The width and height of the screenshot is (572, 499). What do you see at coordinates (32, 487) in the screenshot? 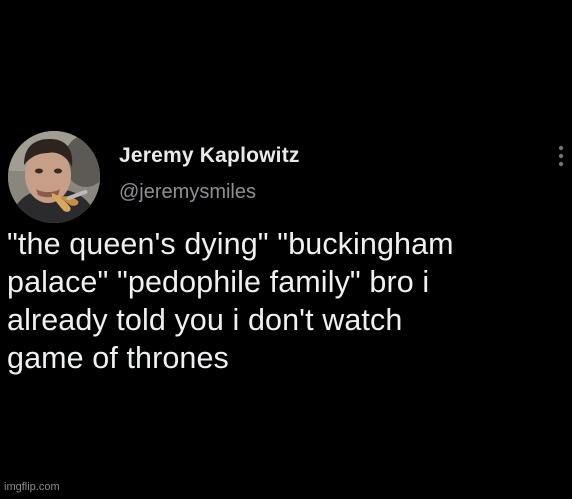
I see `watermark-text: imgflip.com` at bounding box center [32, 487].